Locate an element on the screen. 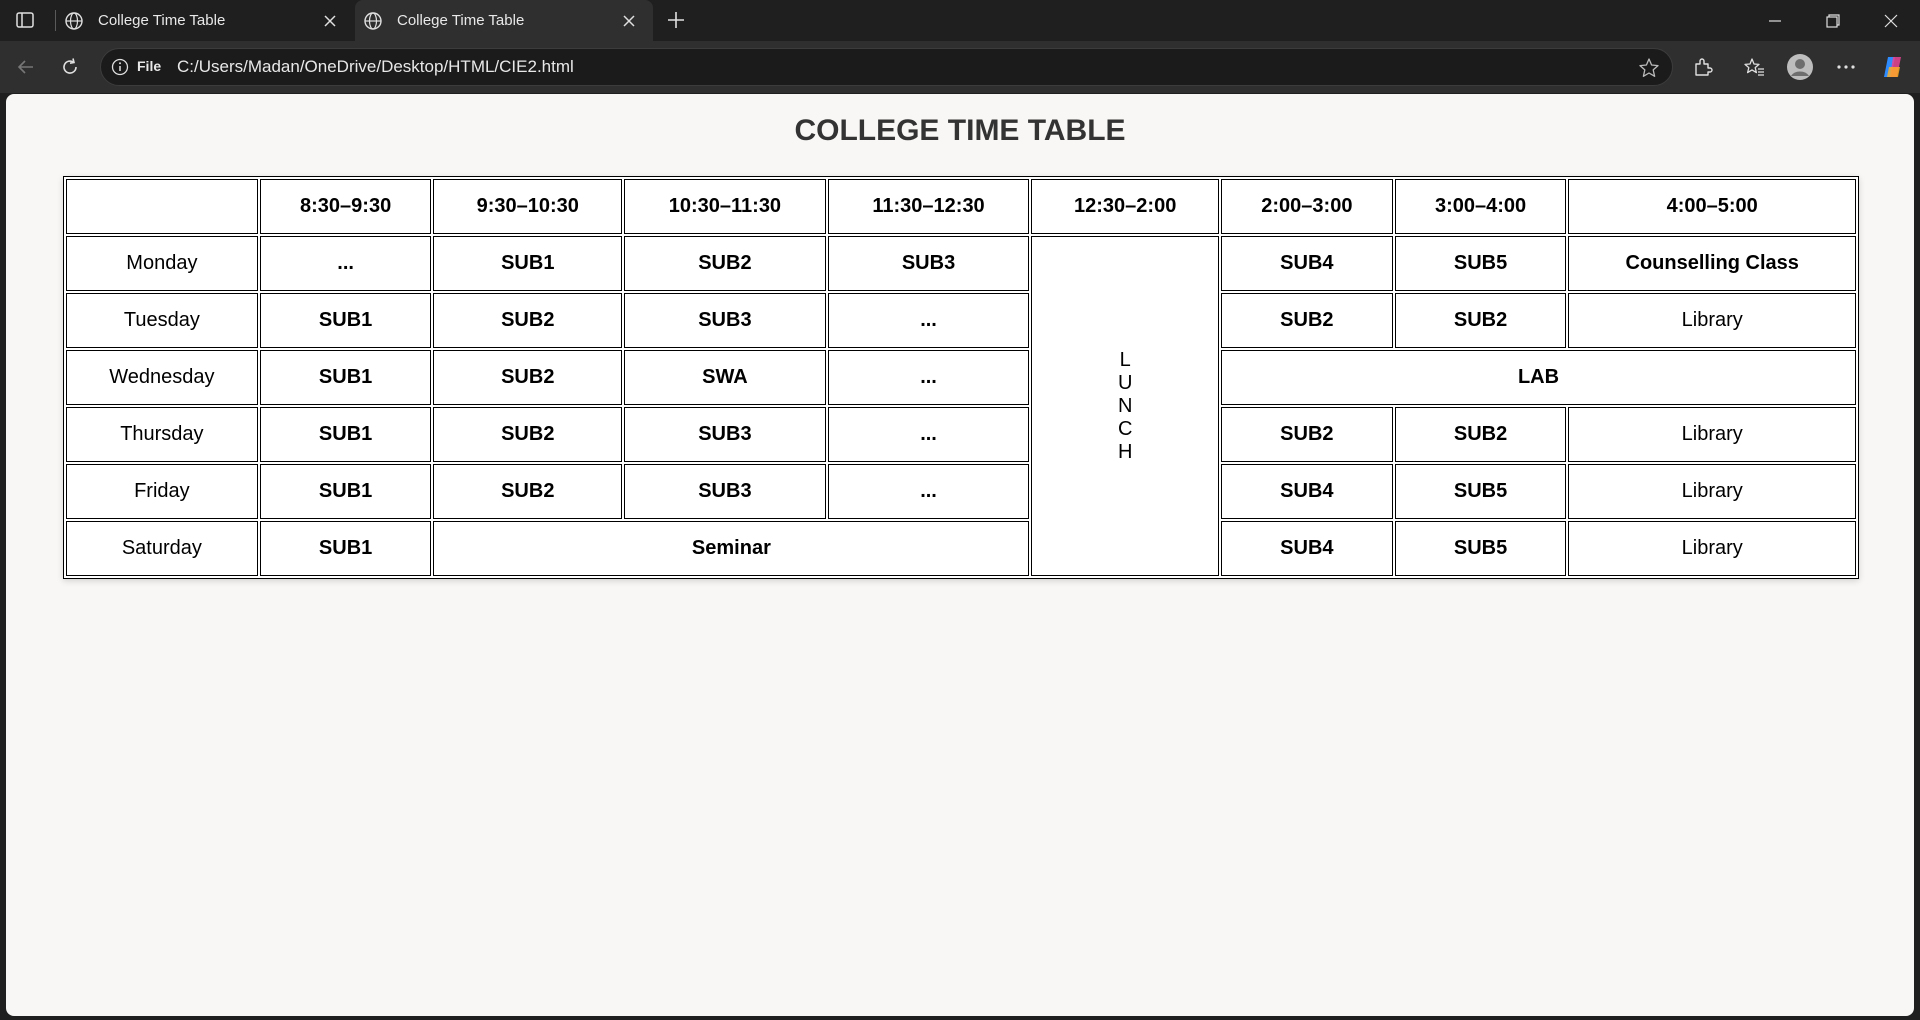 Image resolution: width=1920 pixels, height=1020 pixels. table-row-saturday: Saturday SUB1 Seminar SUB4 SUB5 Library is located at coordinates (961, 548).